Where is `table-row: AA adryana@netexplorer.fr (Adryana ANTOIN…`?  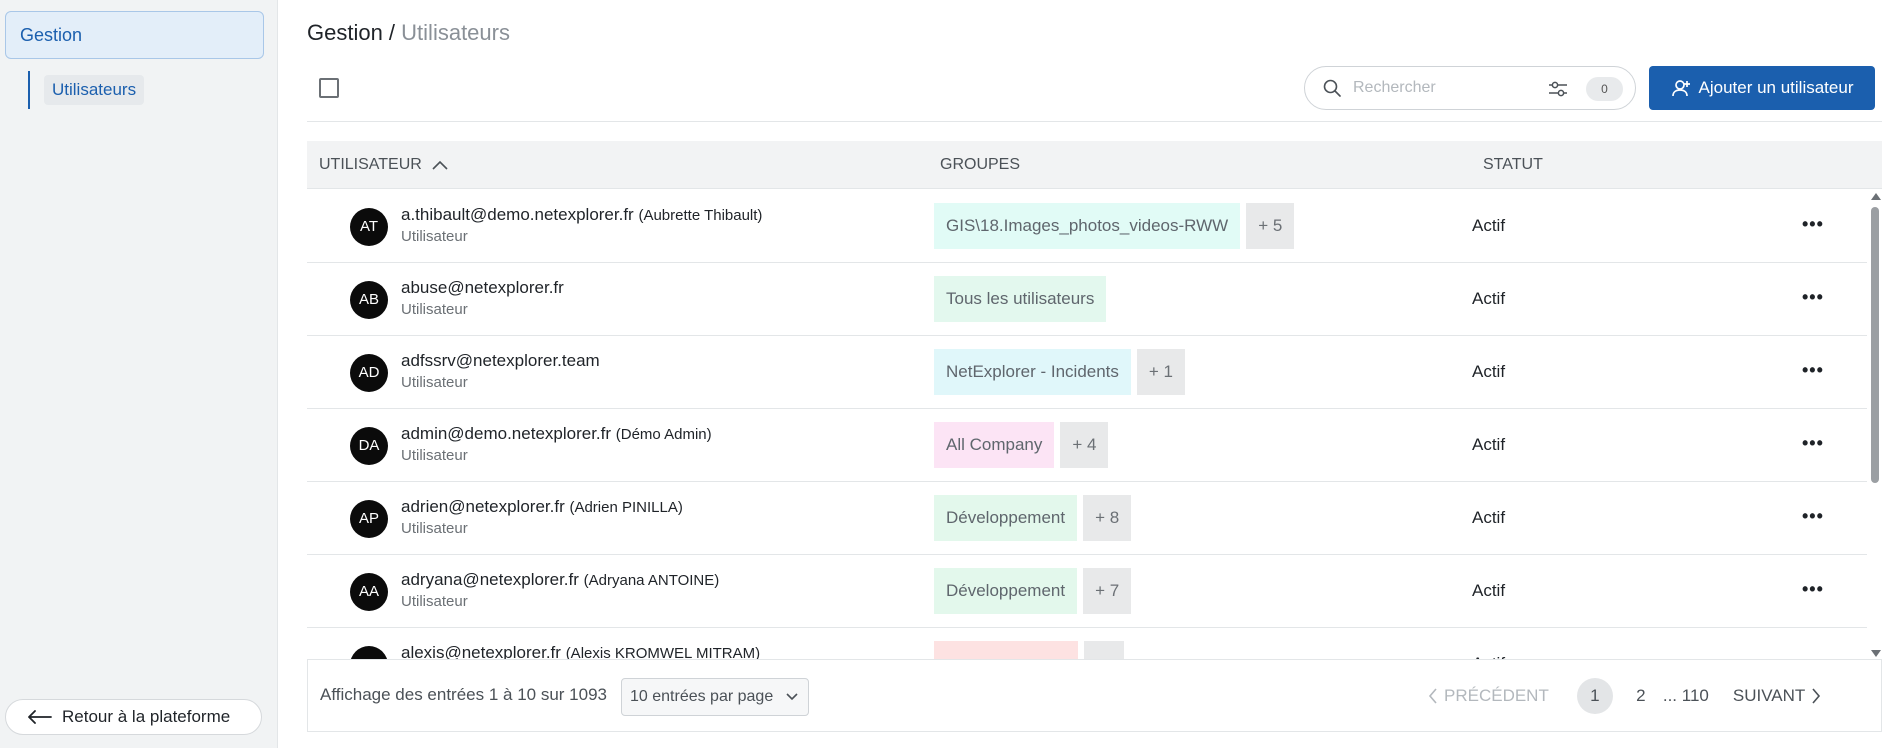
table-row: AA adryana@netexplorer.fr (Adryana ANTOIN… is located at coordinates (1087, 591).